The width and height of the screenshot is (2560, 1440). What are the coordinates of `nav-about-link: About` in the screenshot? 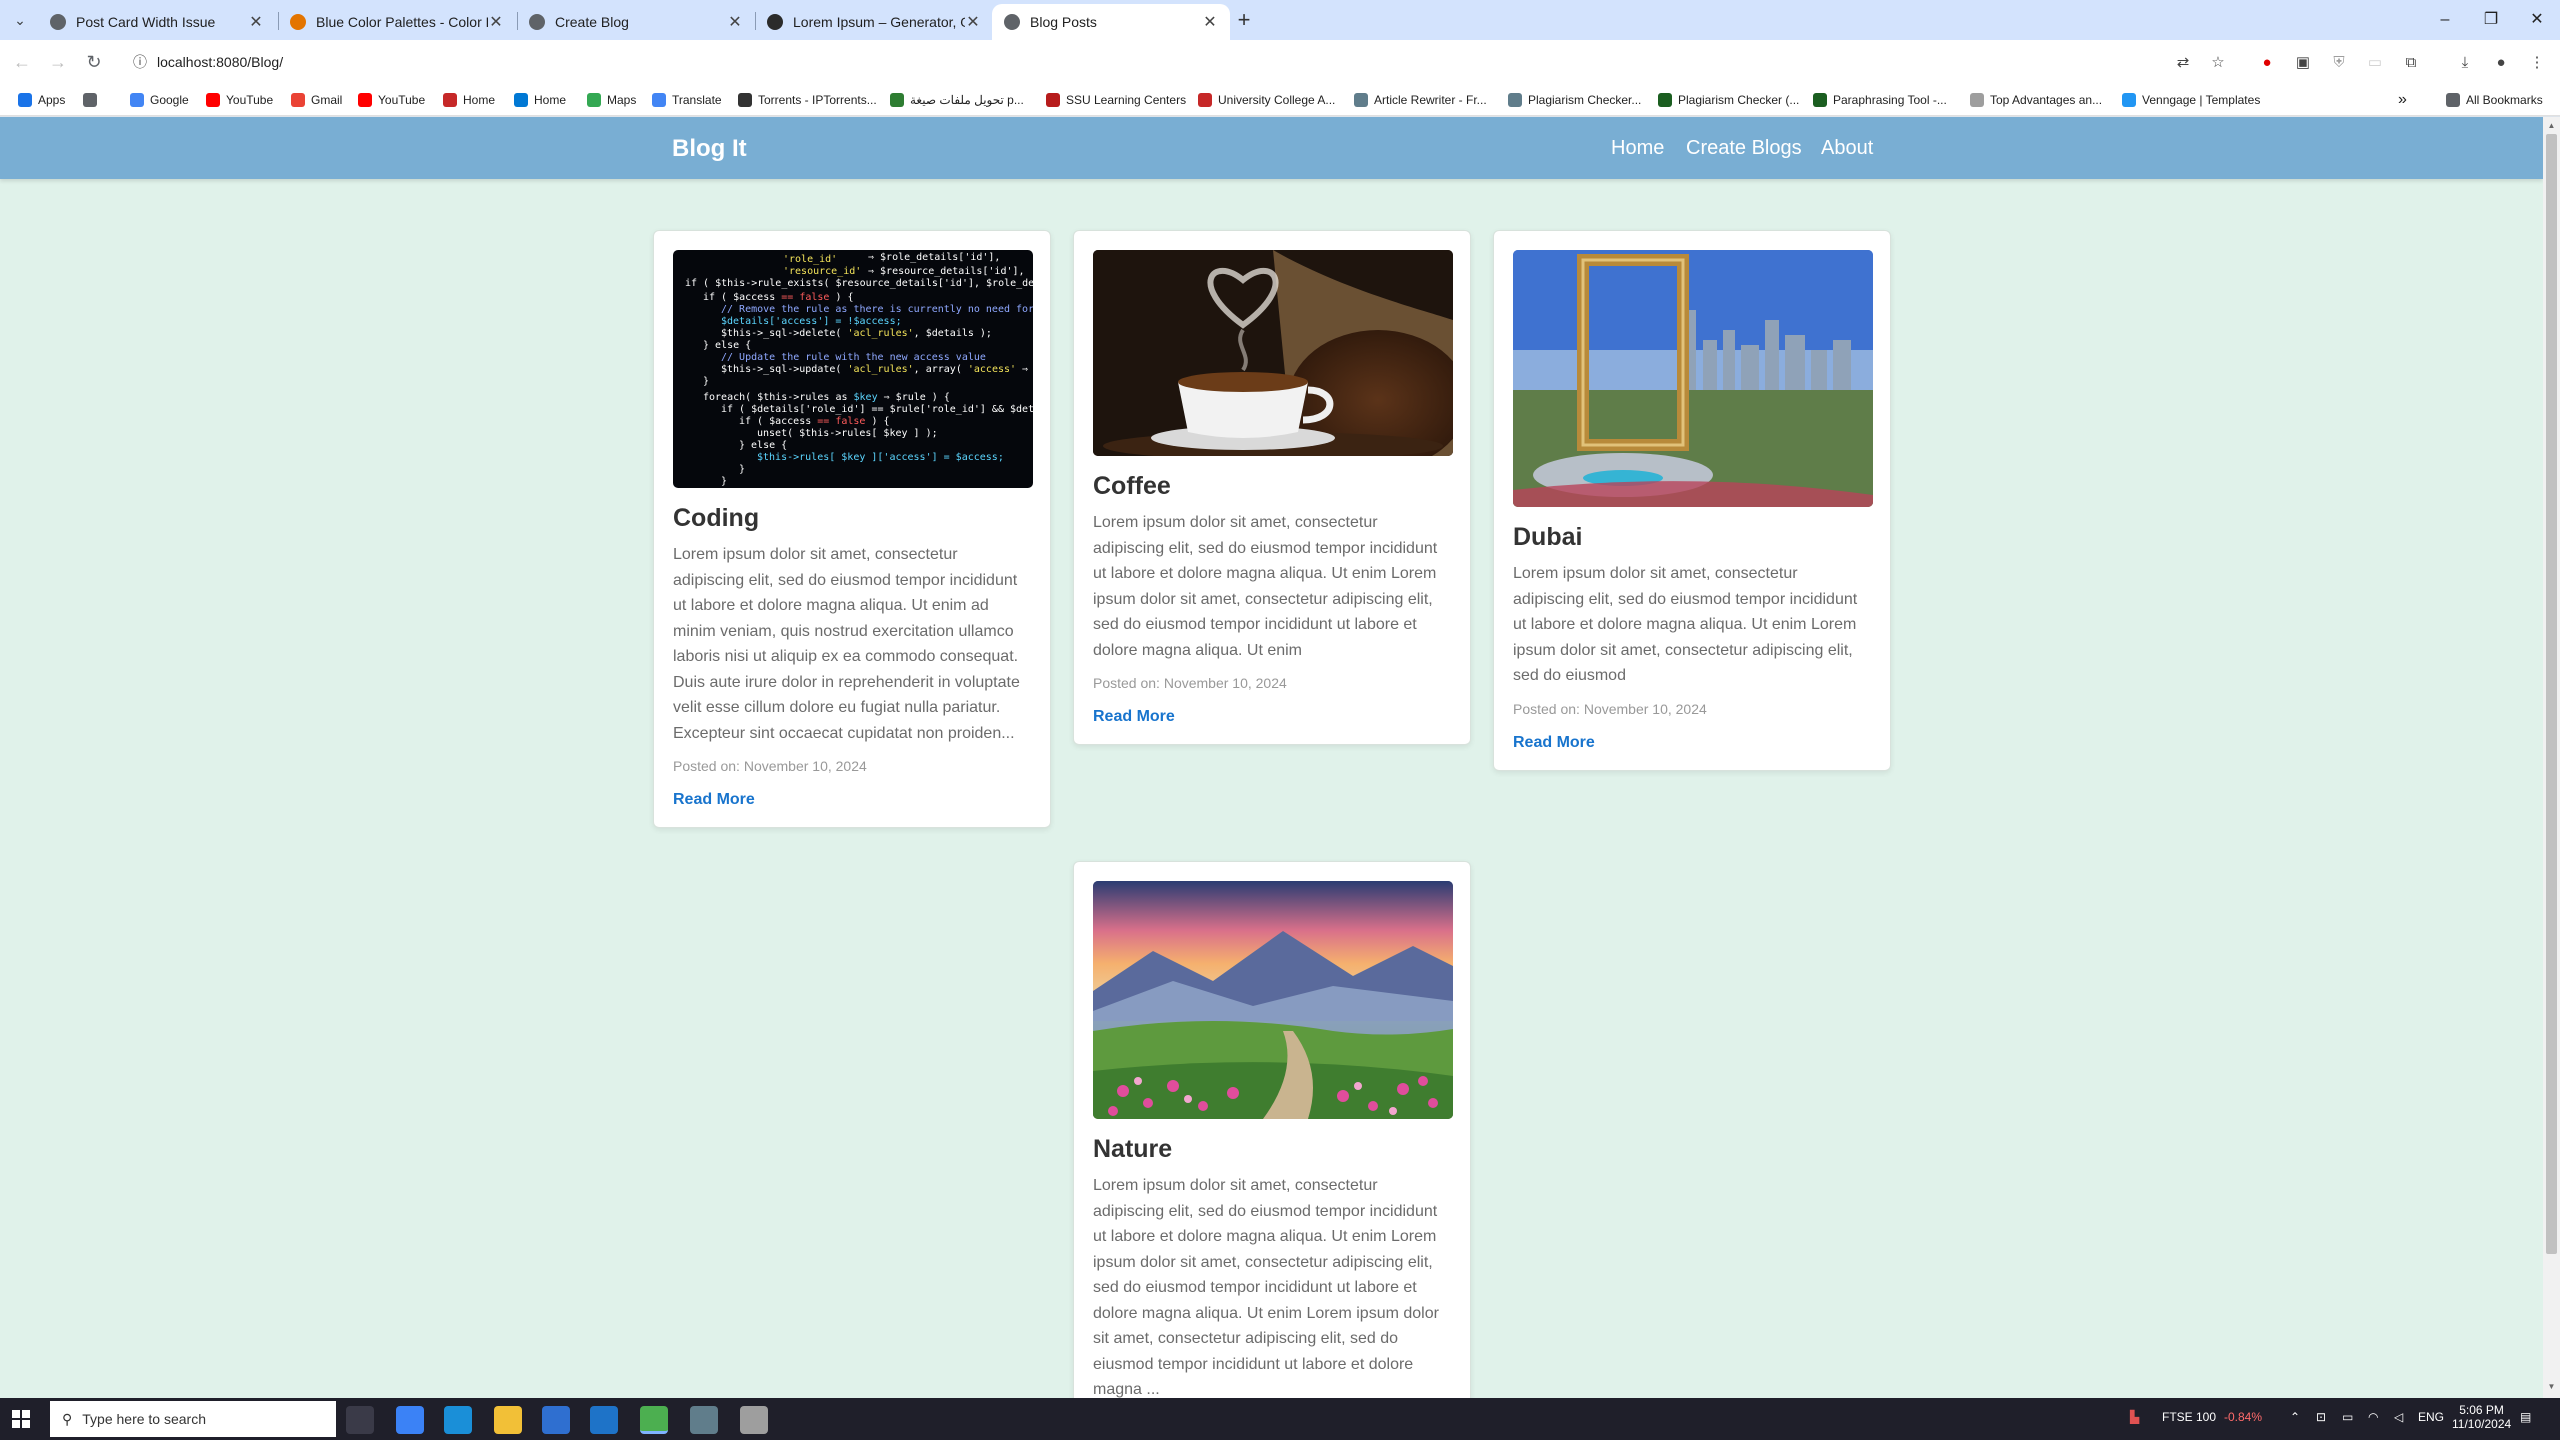 It's located at (1847, 148).